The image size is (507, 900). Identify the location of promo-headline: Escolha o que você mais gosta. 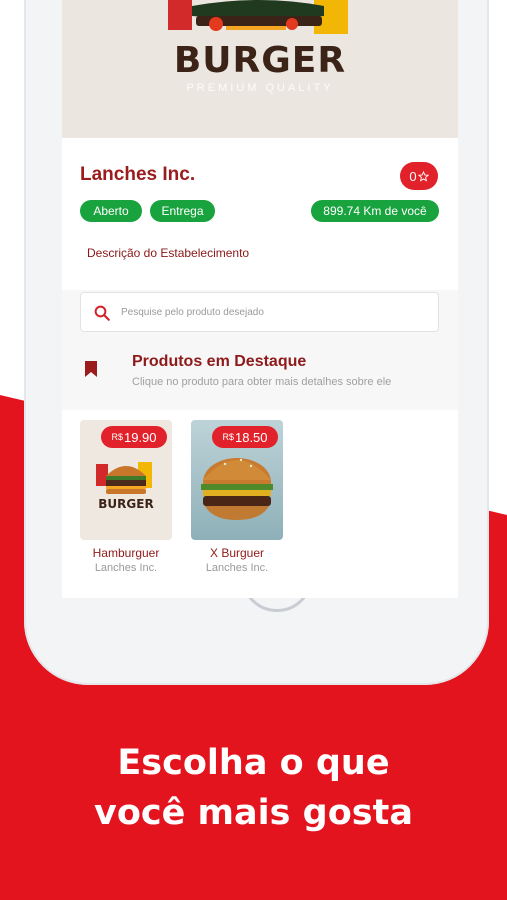
(253, 788).